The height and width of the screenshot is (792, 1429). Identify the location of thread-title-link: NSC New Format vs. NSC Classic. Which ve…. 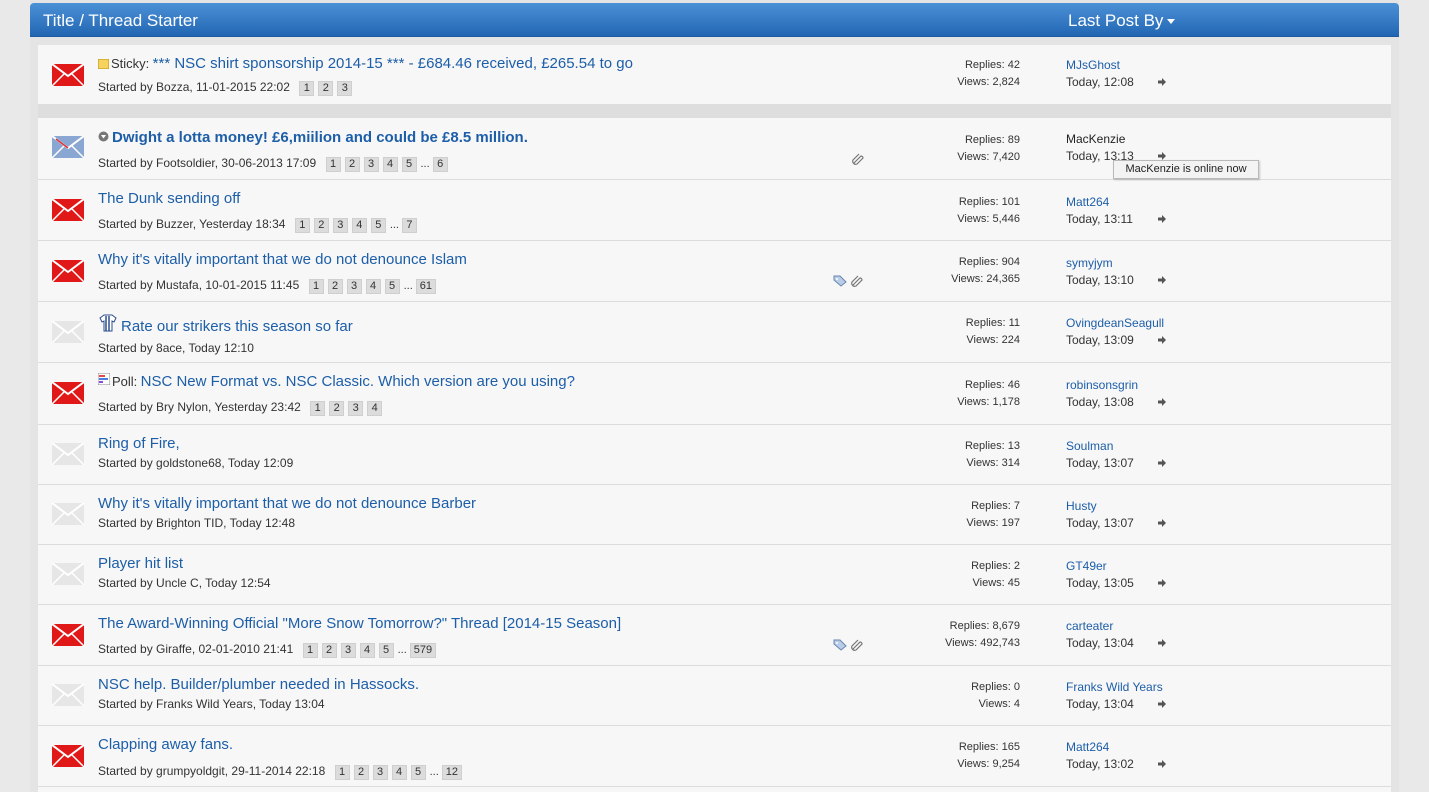
(358, 381).